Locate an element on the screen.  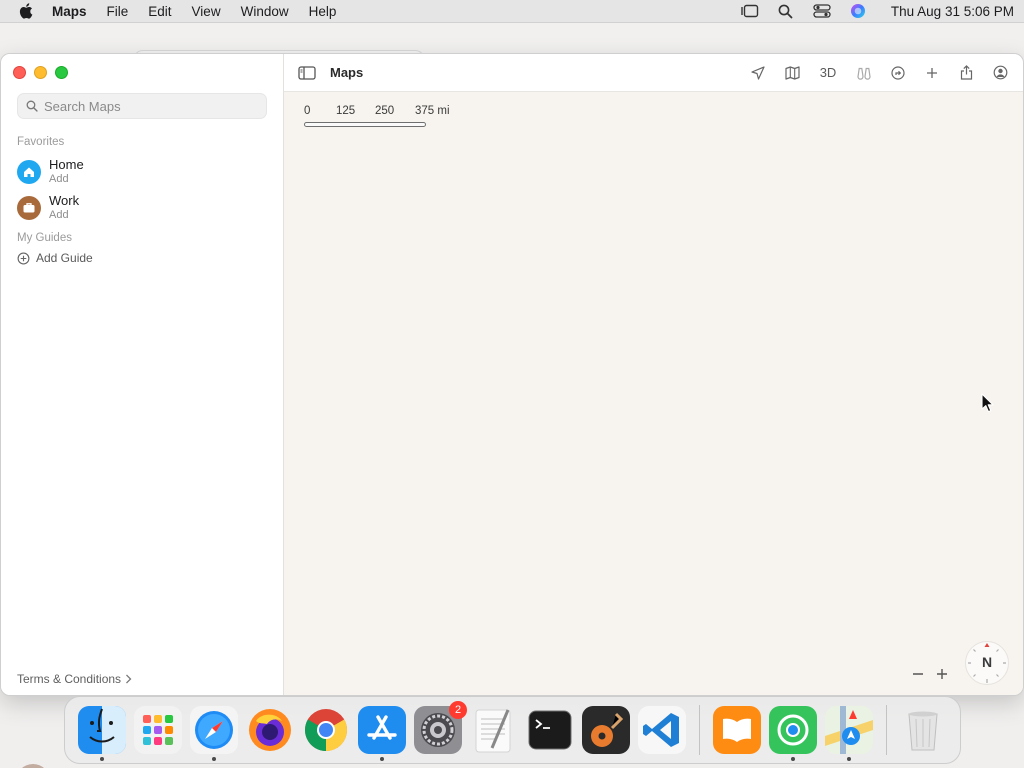
person-circle-icon is located at coordinates (1000, 72).